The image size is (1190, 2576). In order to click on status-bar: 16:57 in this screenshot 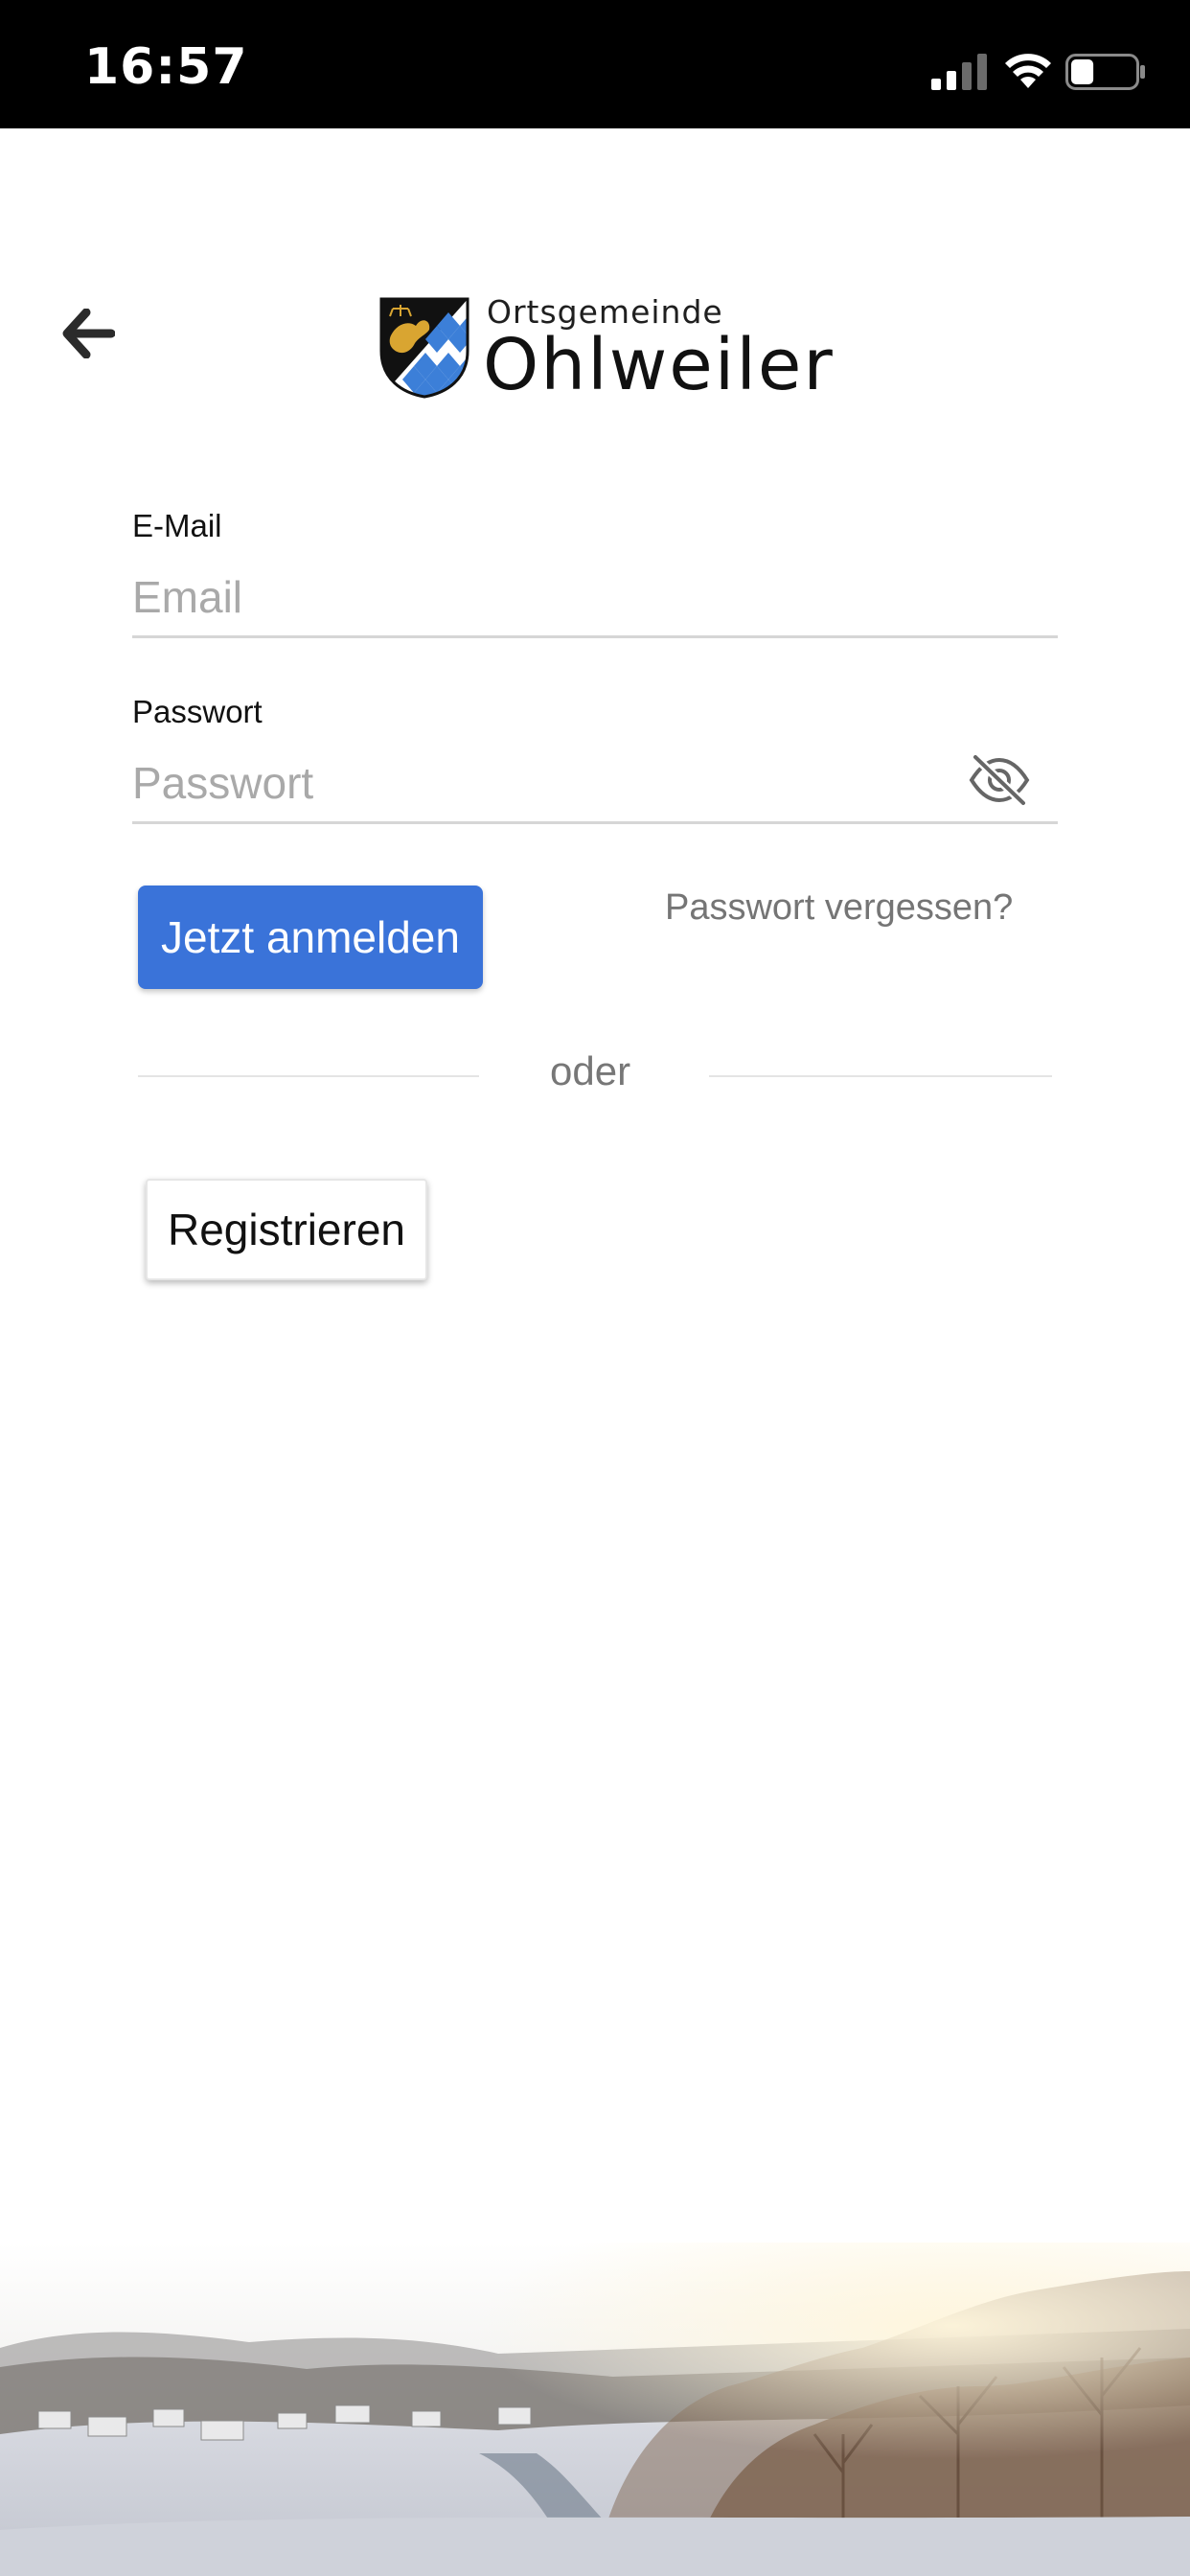, I will do `click(595, 64)`.